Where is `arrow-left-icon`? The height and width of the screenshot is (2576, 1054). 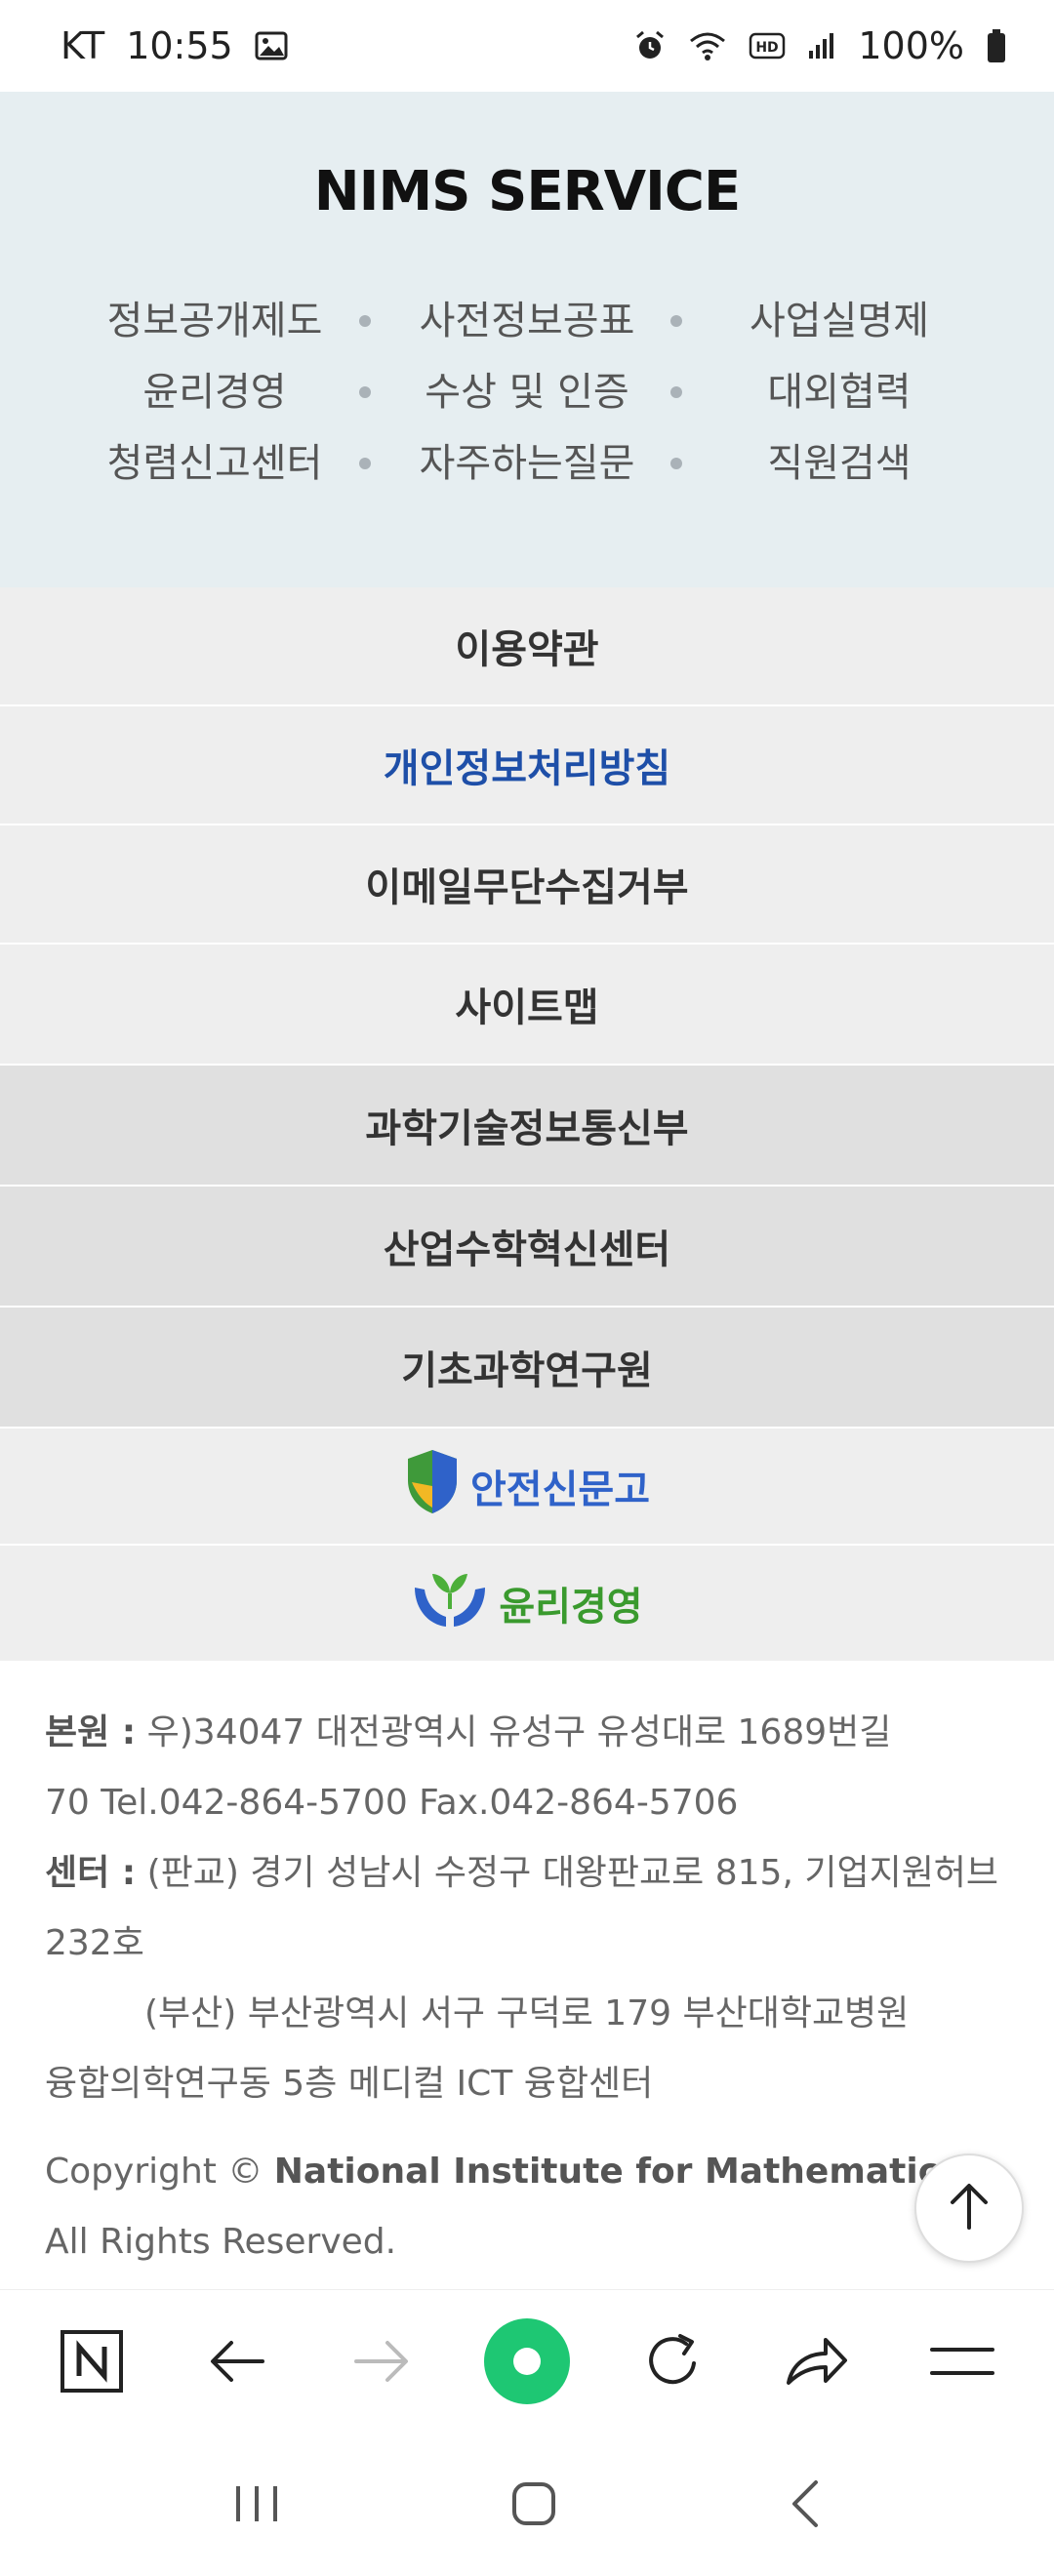
arrow-left-icon is located at coordinates (237, 2363).